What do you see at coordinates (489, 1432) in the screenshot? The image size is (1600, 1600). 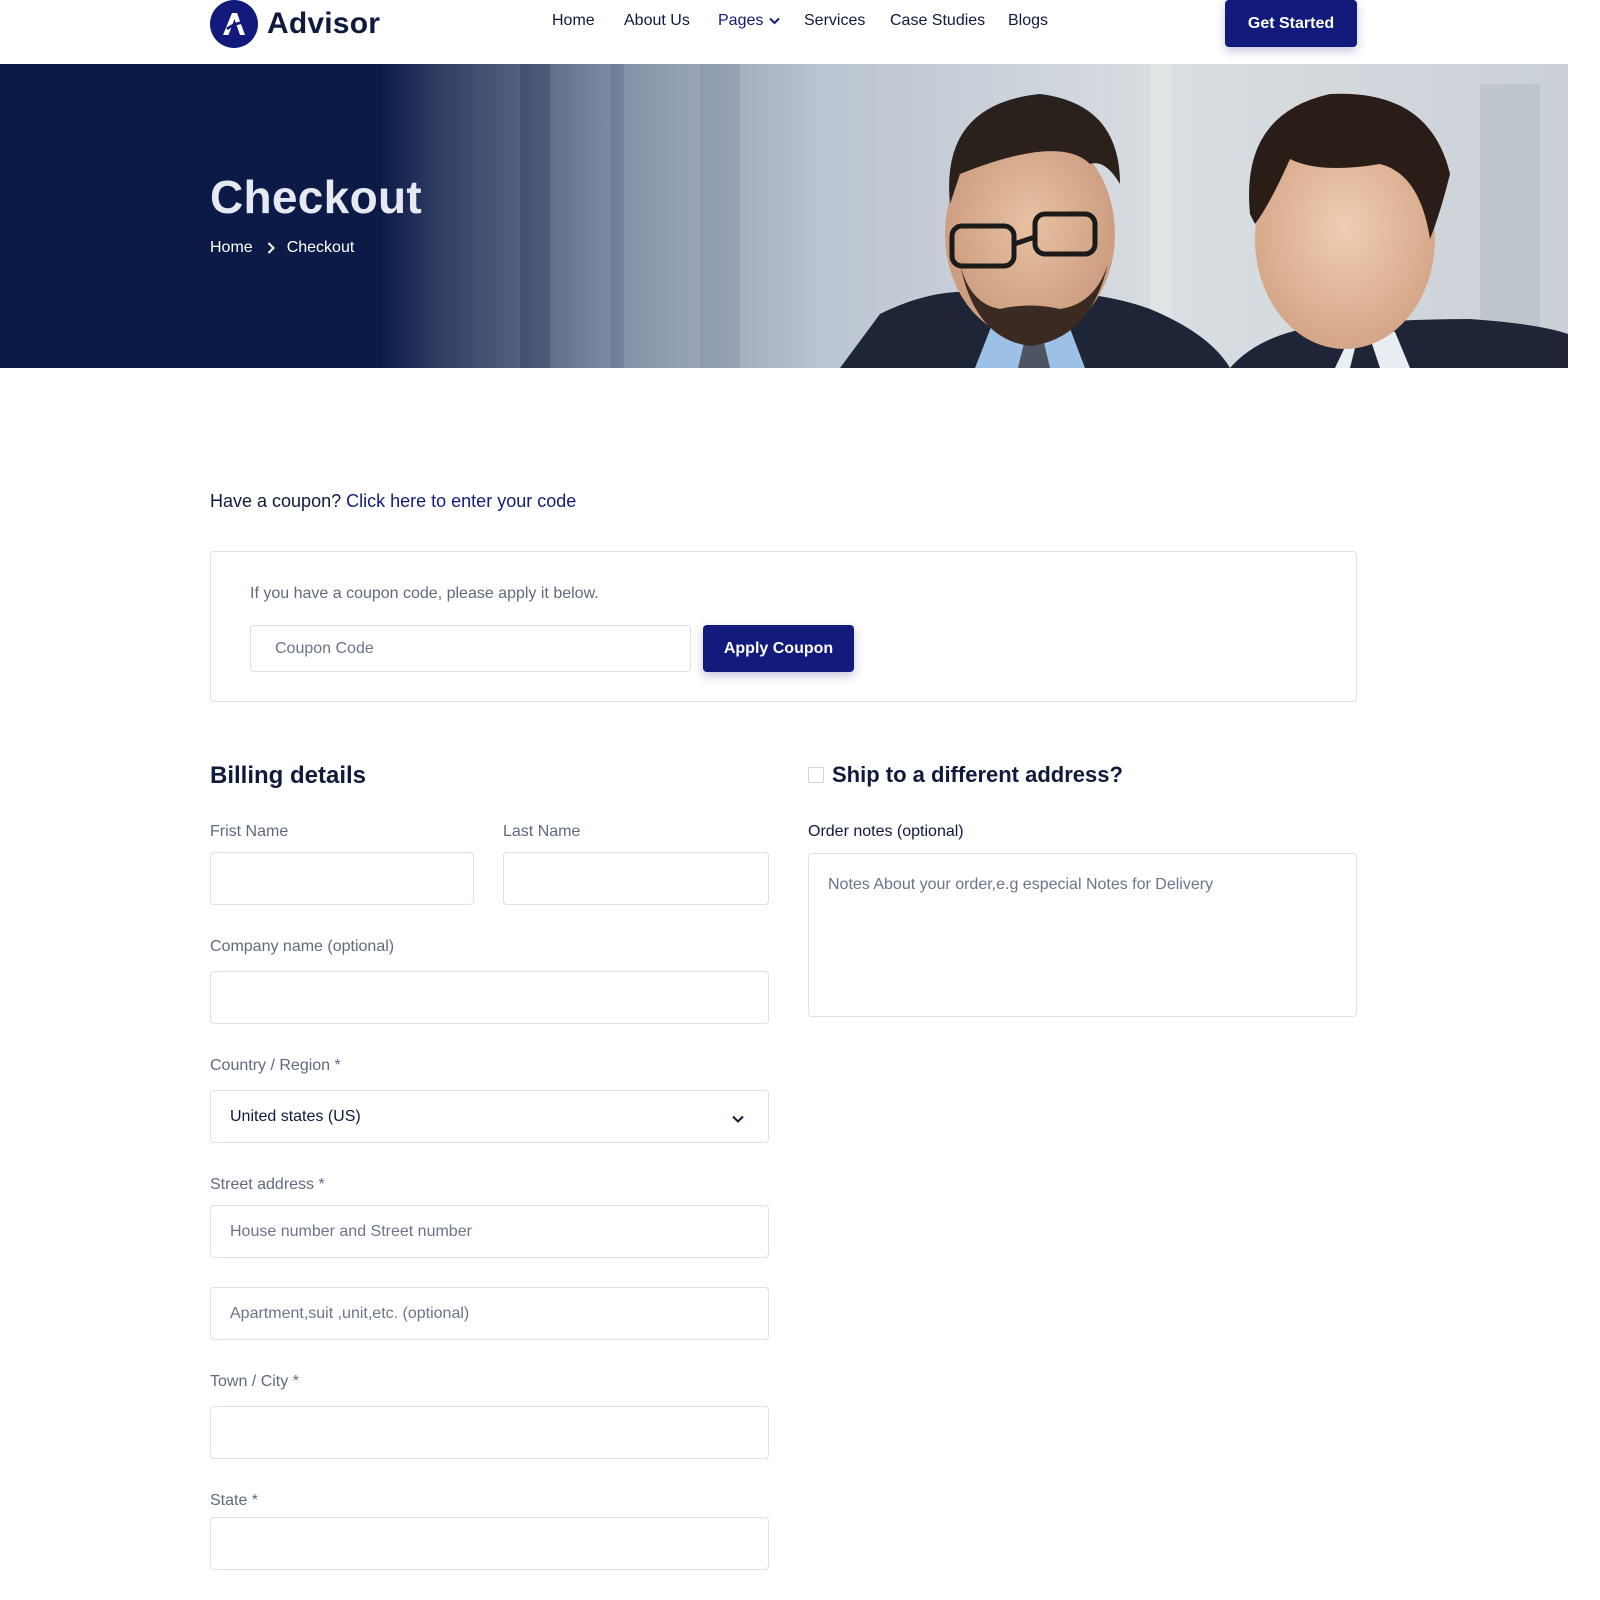 I see `city-field` at bounding box center [489, 1432].